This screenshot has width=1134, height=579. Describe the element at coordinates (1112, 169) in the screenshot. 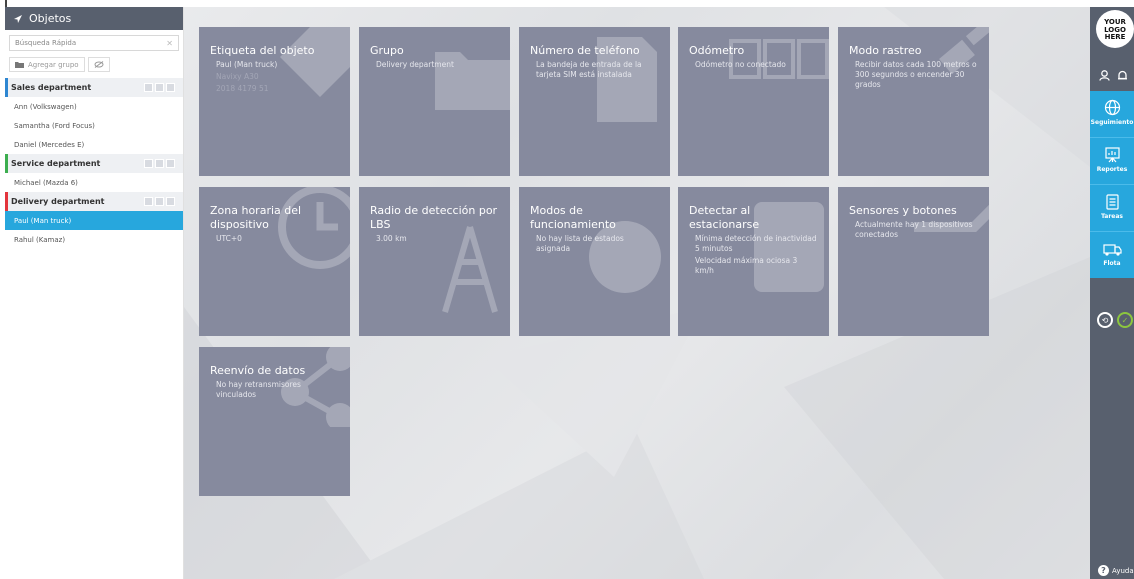

I see `nav-reports-label: Reportes` at that location.